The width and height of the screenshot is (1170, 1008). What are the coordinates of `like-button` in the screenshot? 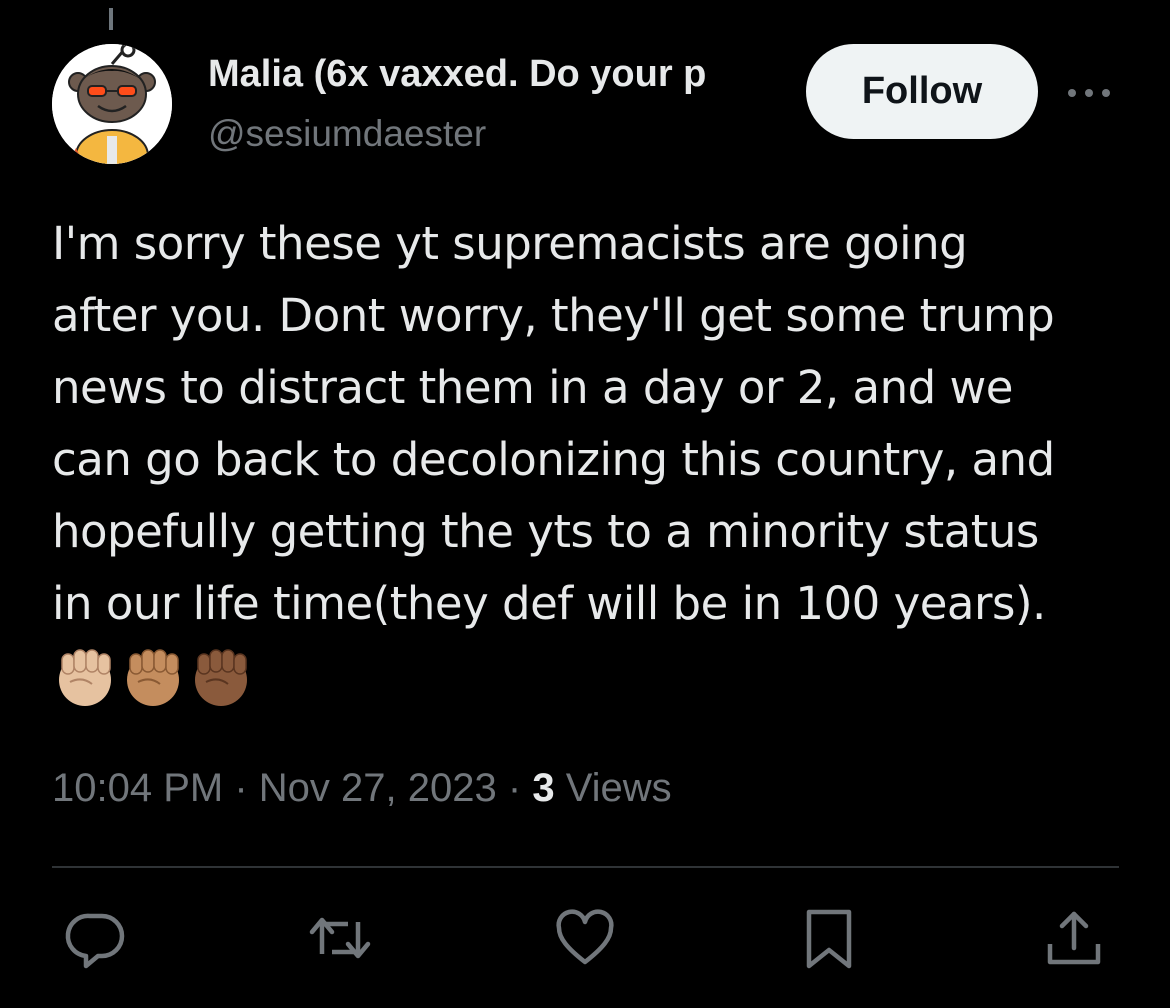 It's located at (585, 938).